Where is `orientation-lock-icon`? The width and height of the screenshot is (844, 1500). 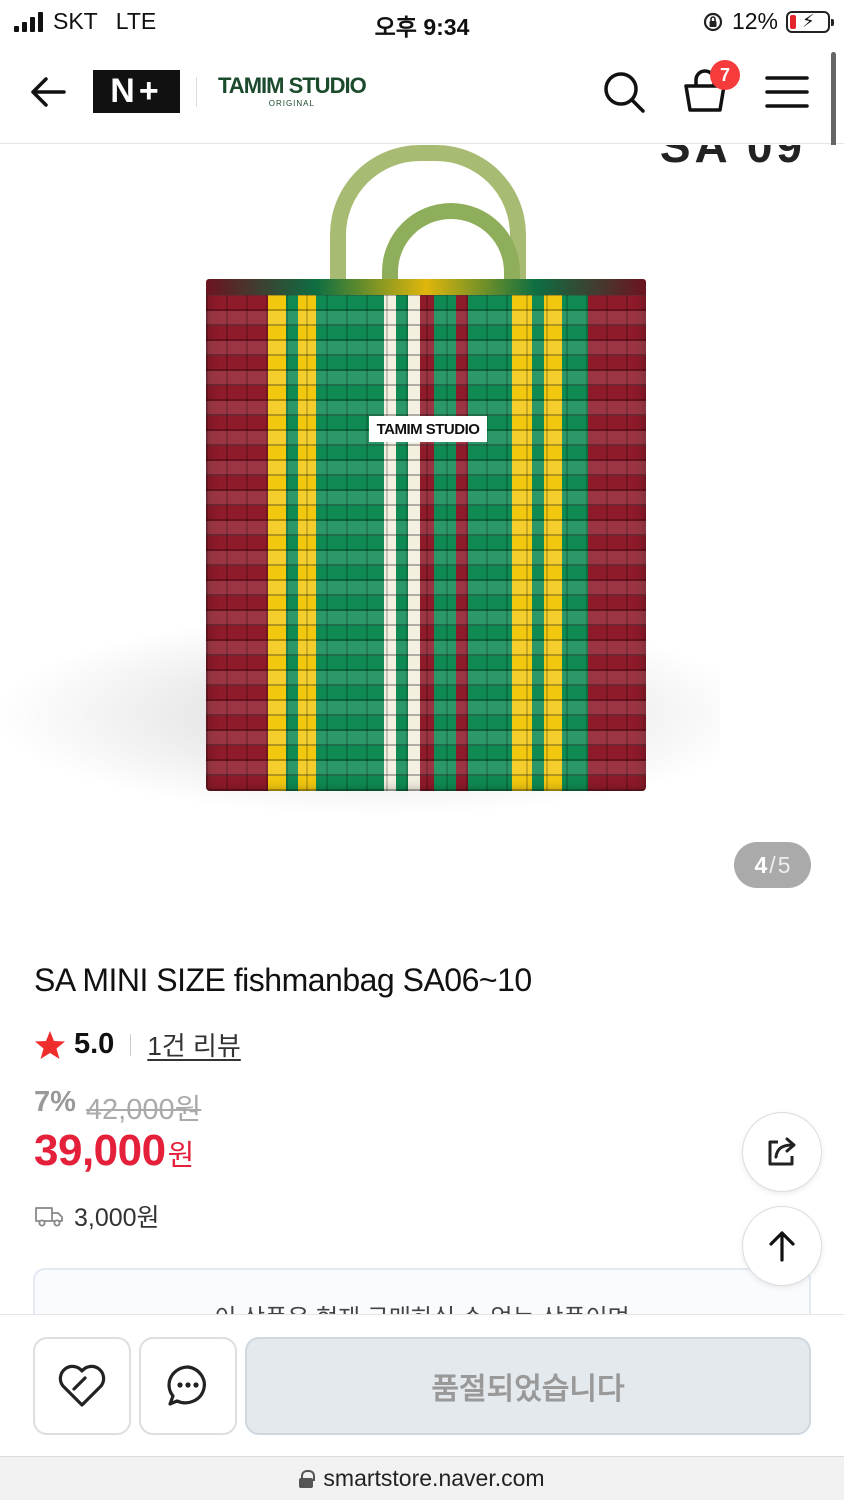 orientation-lock-icon is located at coordinates (713, 21).